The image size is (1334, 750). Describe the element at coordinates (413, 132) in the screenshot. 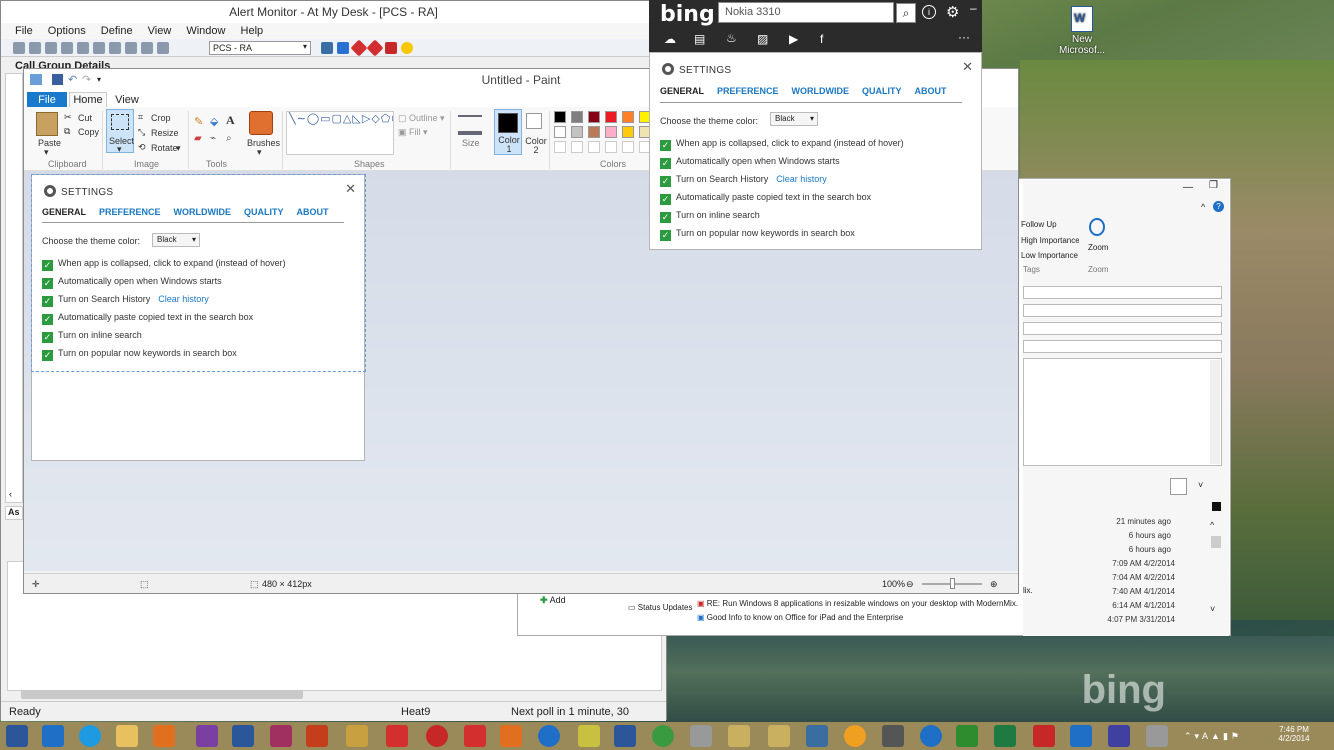

I see `fill-button: ▣ Fill ▾` at that location.